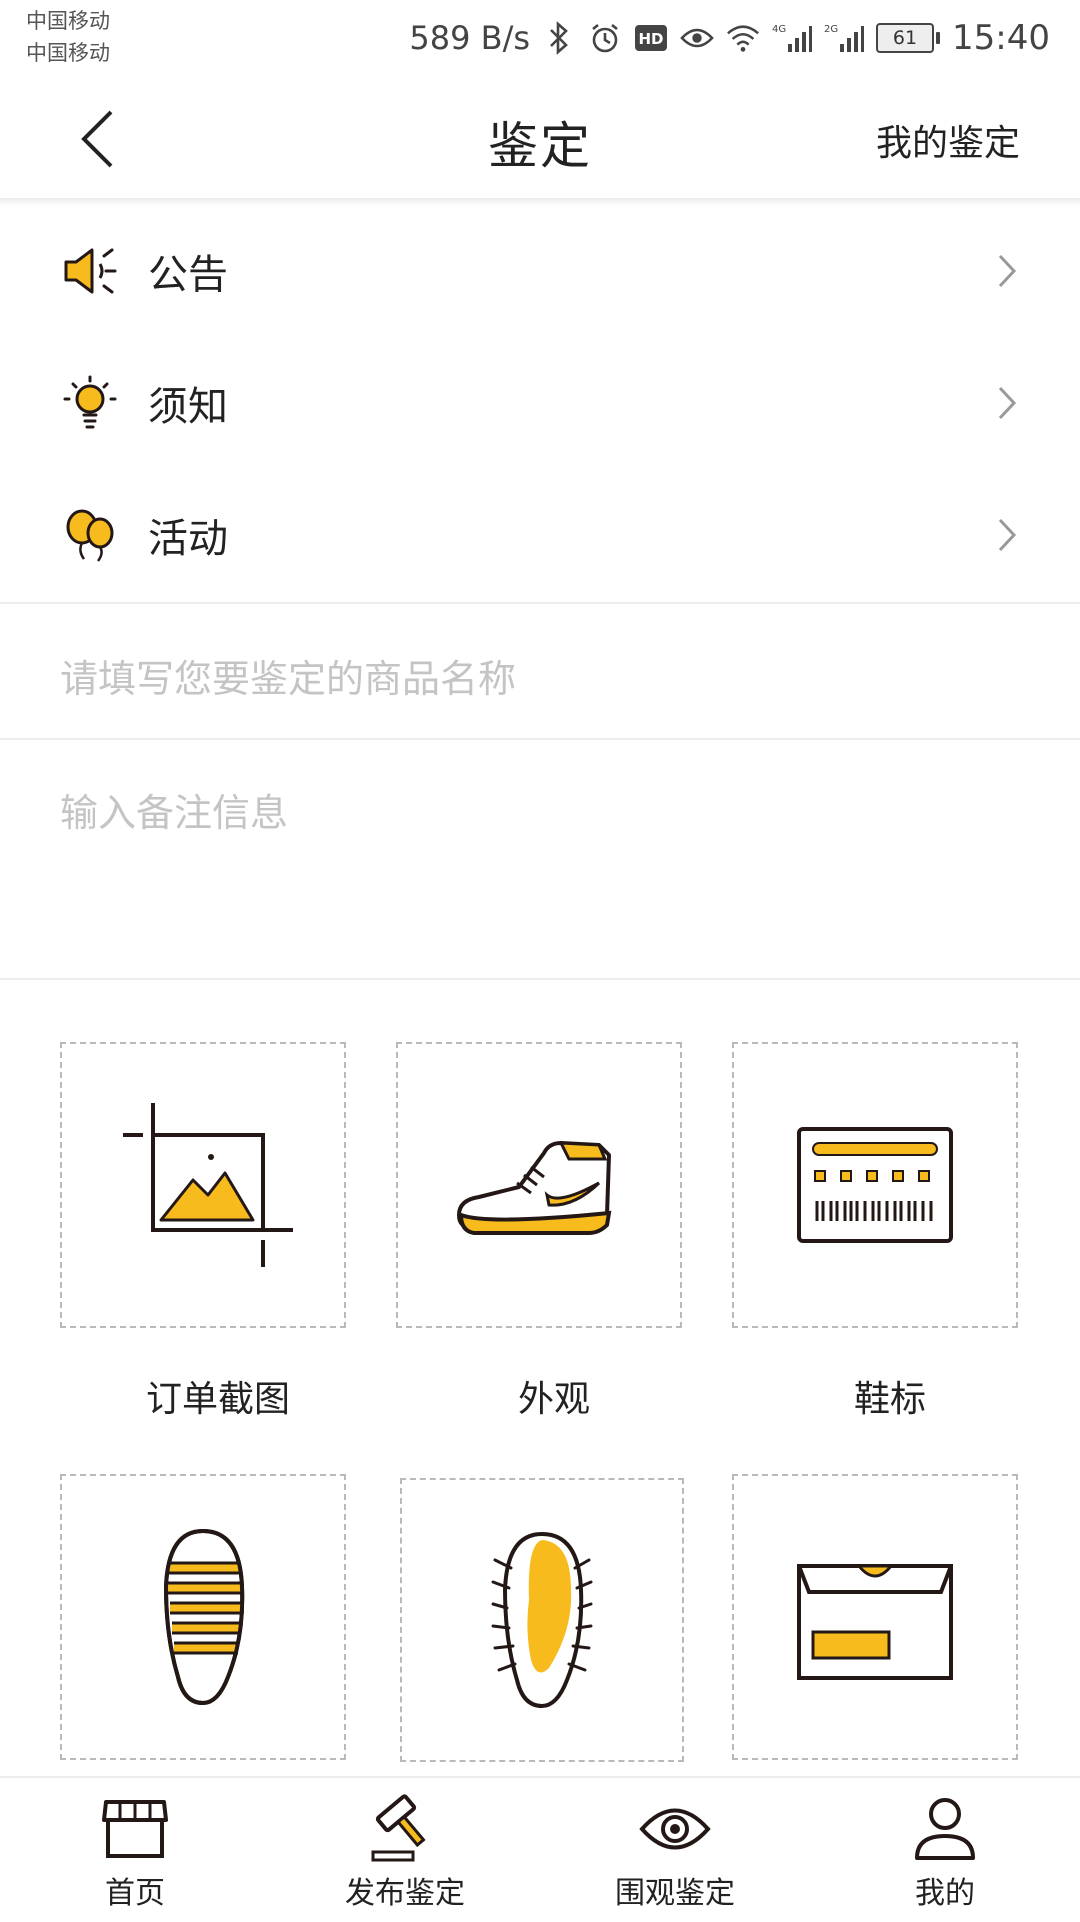 Image resolution: width=1080 pixels, height=1922 pixels. What do you see at coordinates (288, 679) in the screenshot?
I see `product-name-placeholder: 请填写您要鉴定的商品名称` at bounding box center [288, 679].